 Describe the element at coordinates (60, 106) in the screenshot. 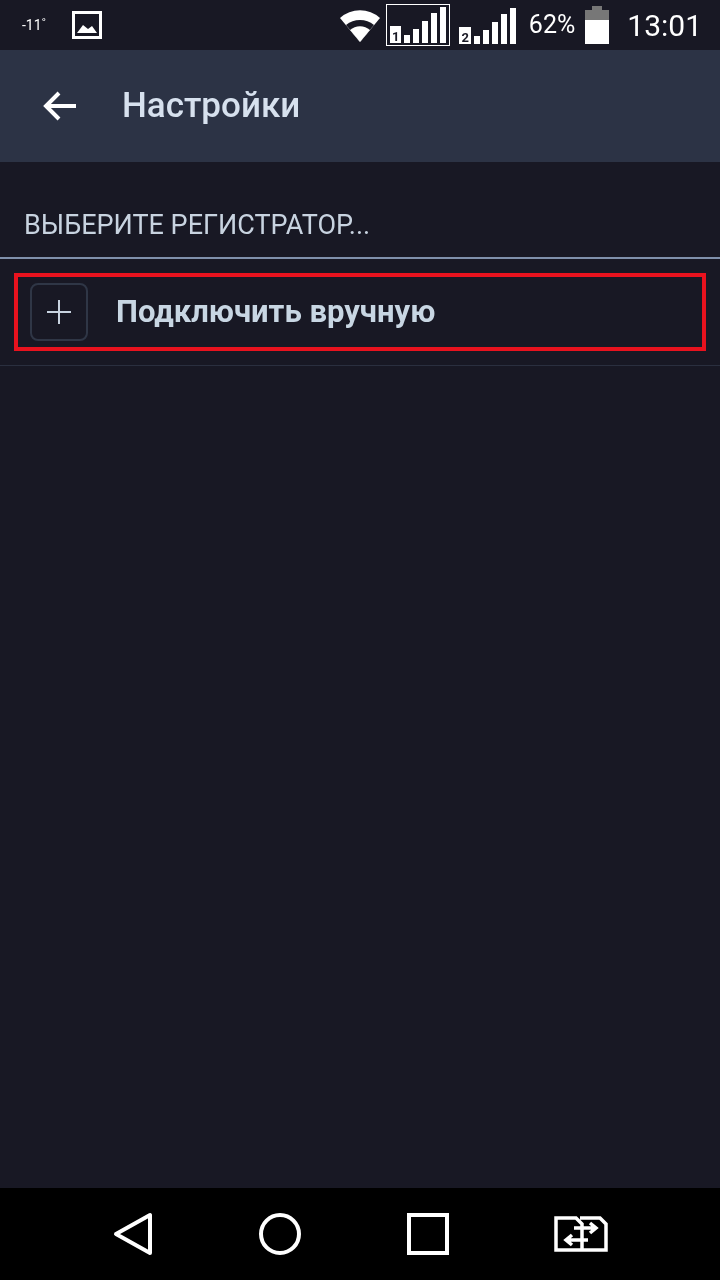

I see `back-arrow-icon` at that location.